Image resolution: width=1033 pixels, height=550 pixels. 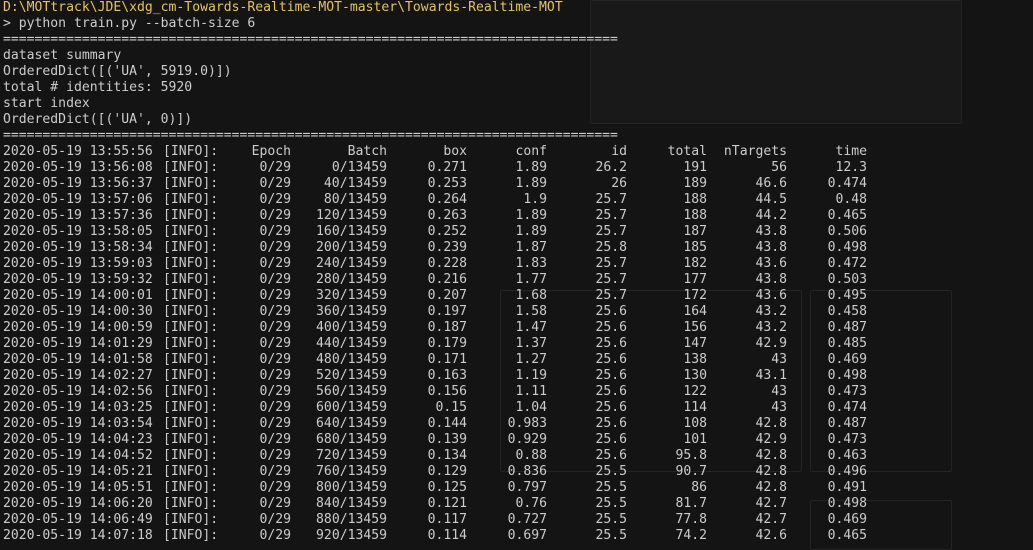 What do you see at coordinates (771, 183) in the screenshot?
I see `log-cell-ntargets: 46.6` at bounding box center [771, 183].